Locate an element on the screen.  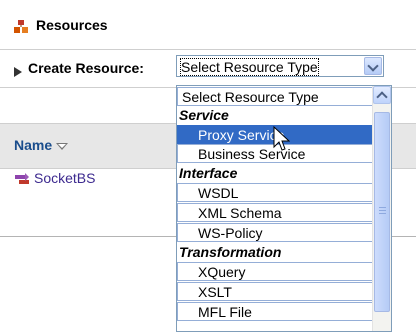
chevron-up-icon is located at coordinates (382, 97).